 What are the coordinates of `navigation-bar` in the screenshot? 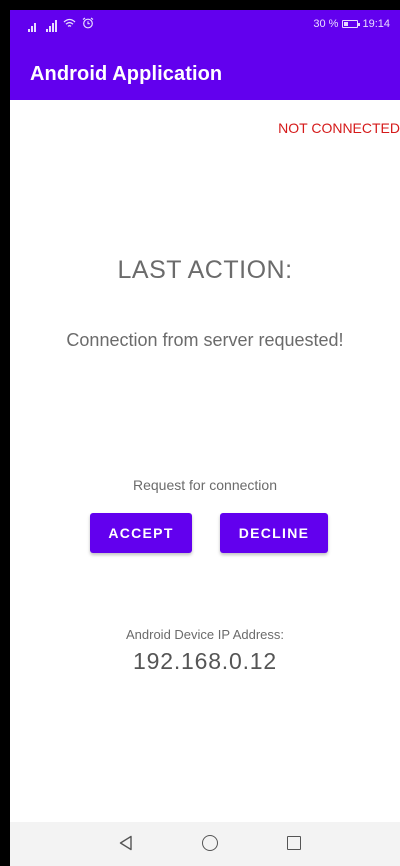 It's located at (205, 844).